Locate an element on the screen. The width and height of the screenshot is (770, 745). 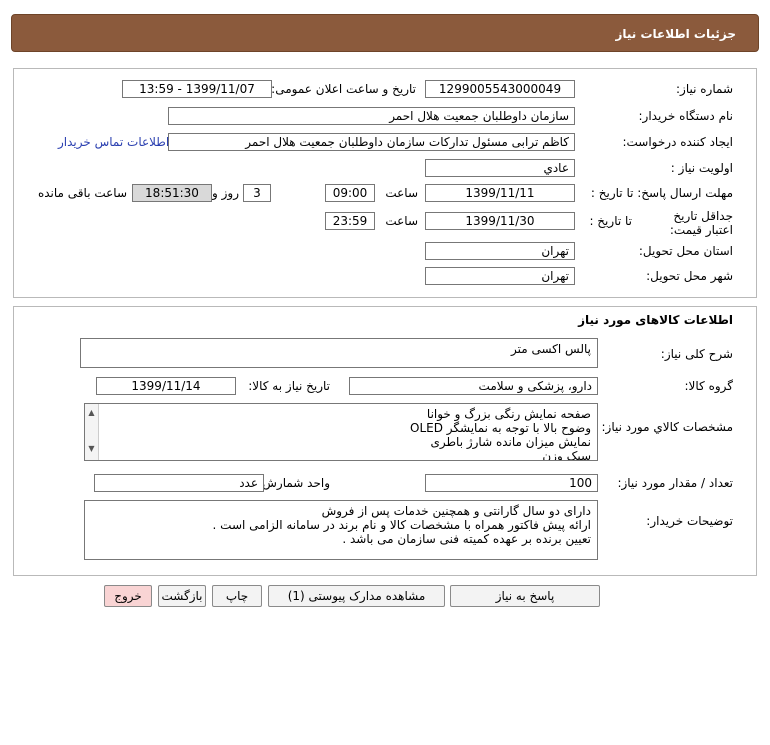
city-field: تهران is located at coordinates (500, 276).